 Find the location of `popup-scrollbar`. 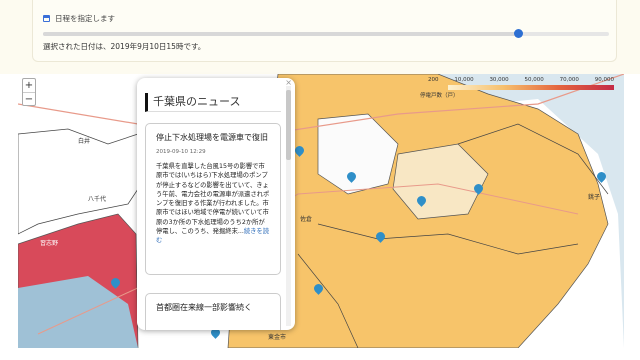

popup-scrollbar is located at coordinates (288, 206).